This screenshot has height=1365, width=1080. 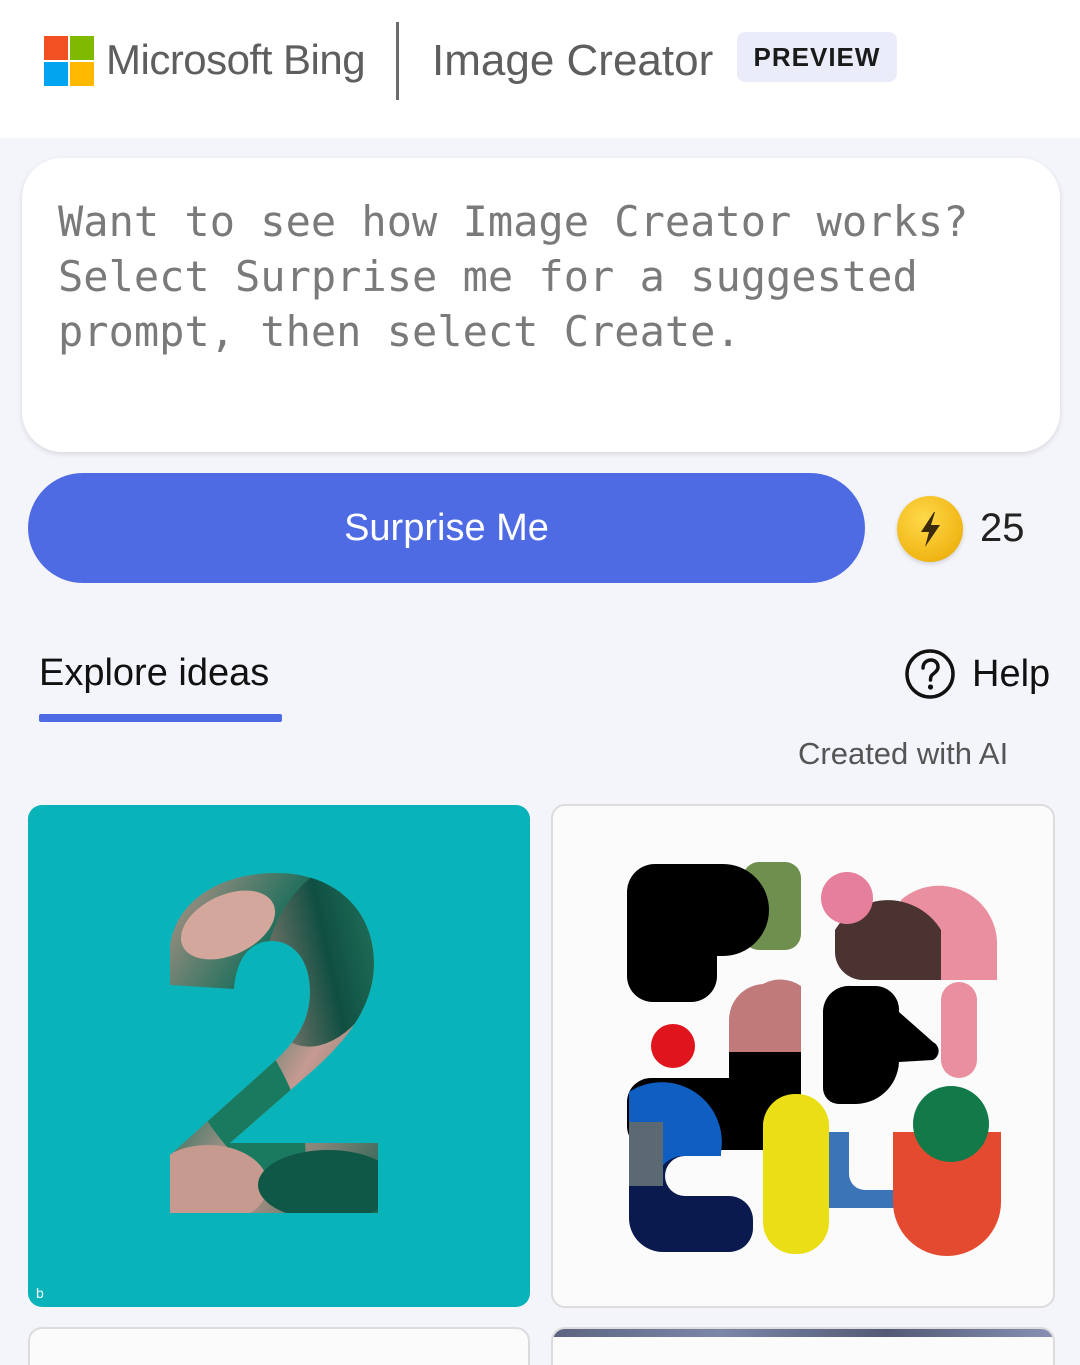 I want to click on tab-explore-ideas: Explore ideas, so click(x=154, y=673).